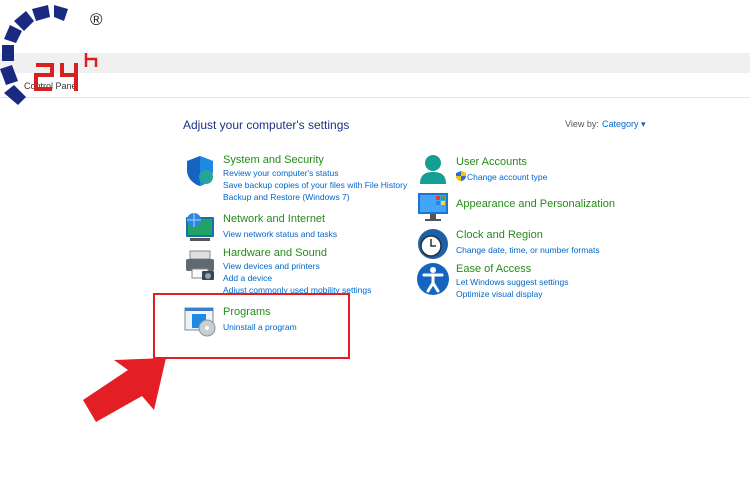 The image size is (750, 500). What do you see at coordinates (273, 160) in the screenshot?
I see `category-system-security: System and Security` at bounding box center [273, 160].